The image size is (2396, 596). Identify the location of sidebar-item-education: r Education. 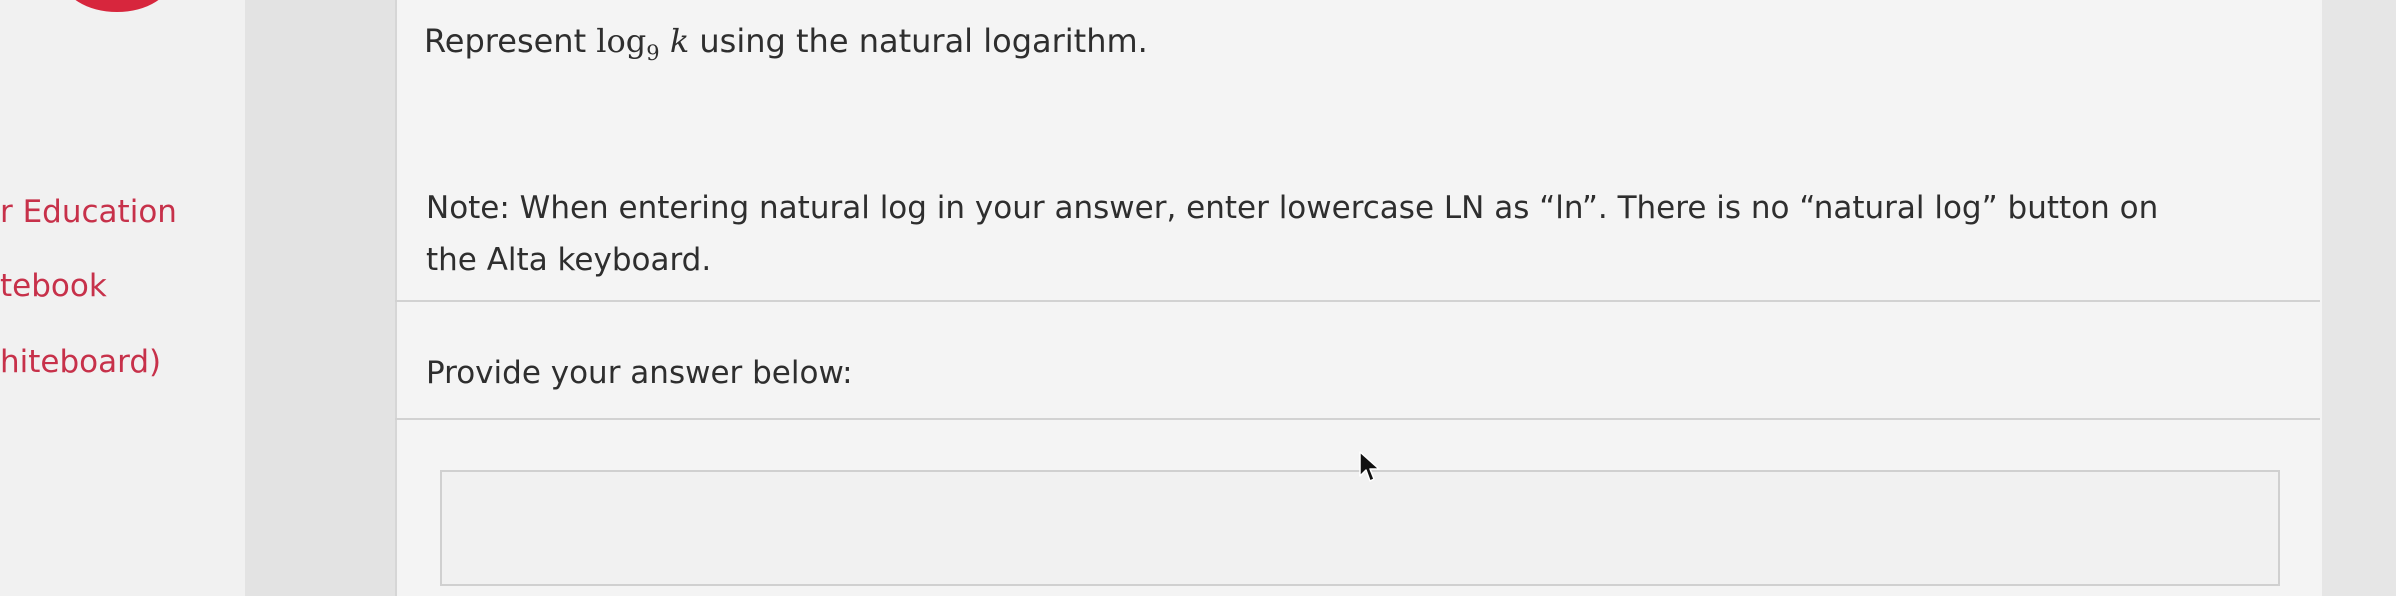
(88, 212).